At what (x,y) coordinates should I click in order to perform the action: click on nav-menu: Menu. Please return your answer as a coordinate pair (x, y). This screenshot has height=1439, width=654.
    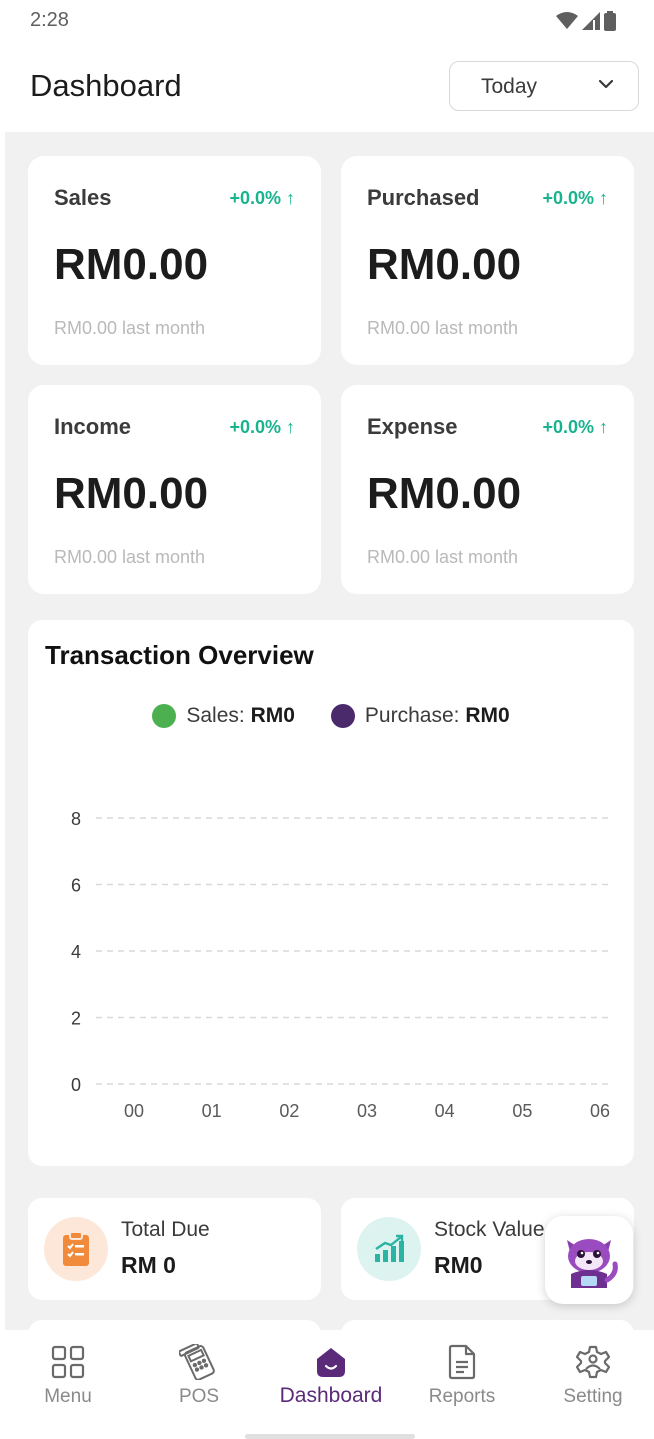
    Looking at the image, I should click on (68, 1380).